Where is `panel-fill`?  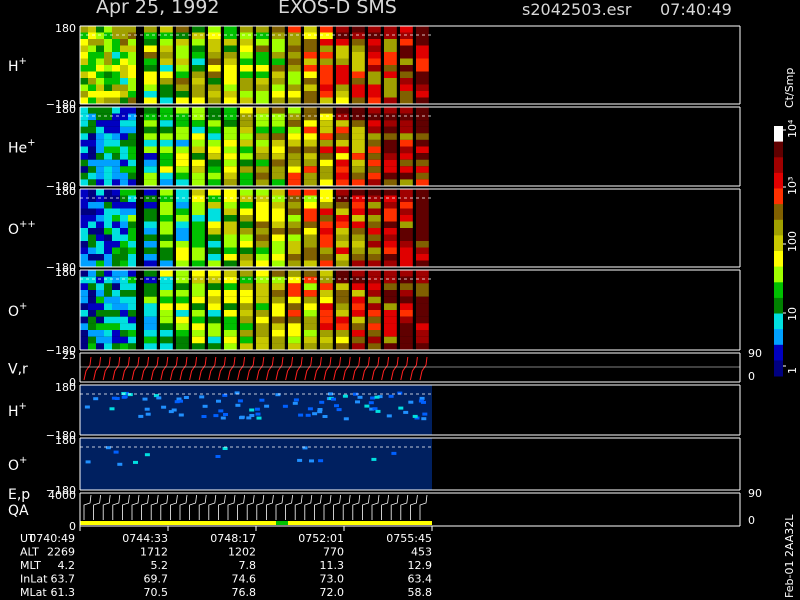 panel-fill is located at coordinates (256, 464).